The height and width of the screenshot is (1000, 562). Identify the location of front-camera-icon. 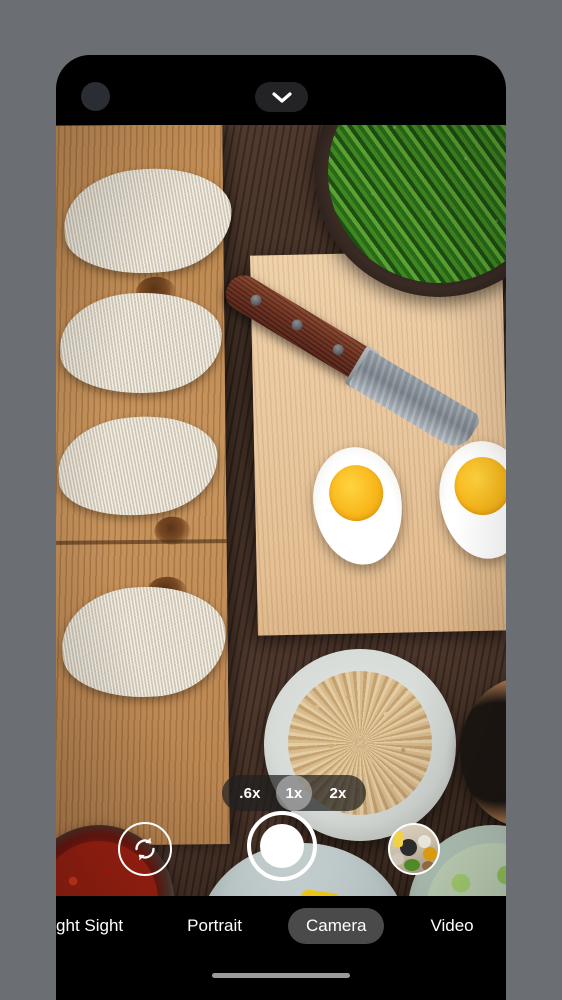
(95, 96).